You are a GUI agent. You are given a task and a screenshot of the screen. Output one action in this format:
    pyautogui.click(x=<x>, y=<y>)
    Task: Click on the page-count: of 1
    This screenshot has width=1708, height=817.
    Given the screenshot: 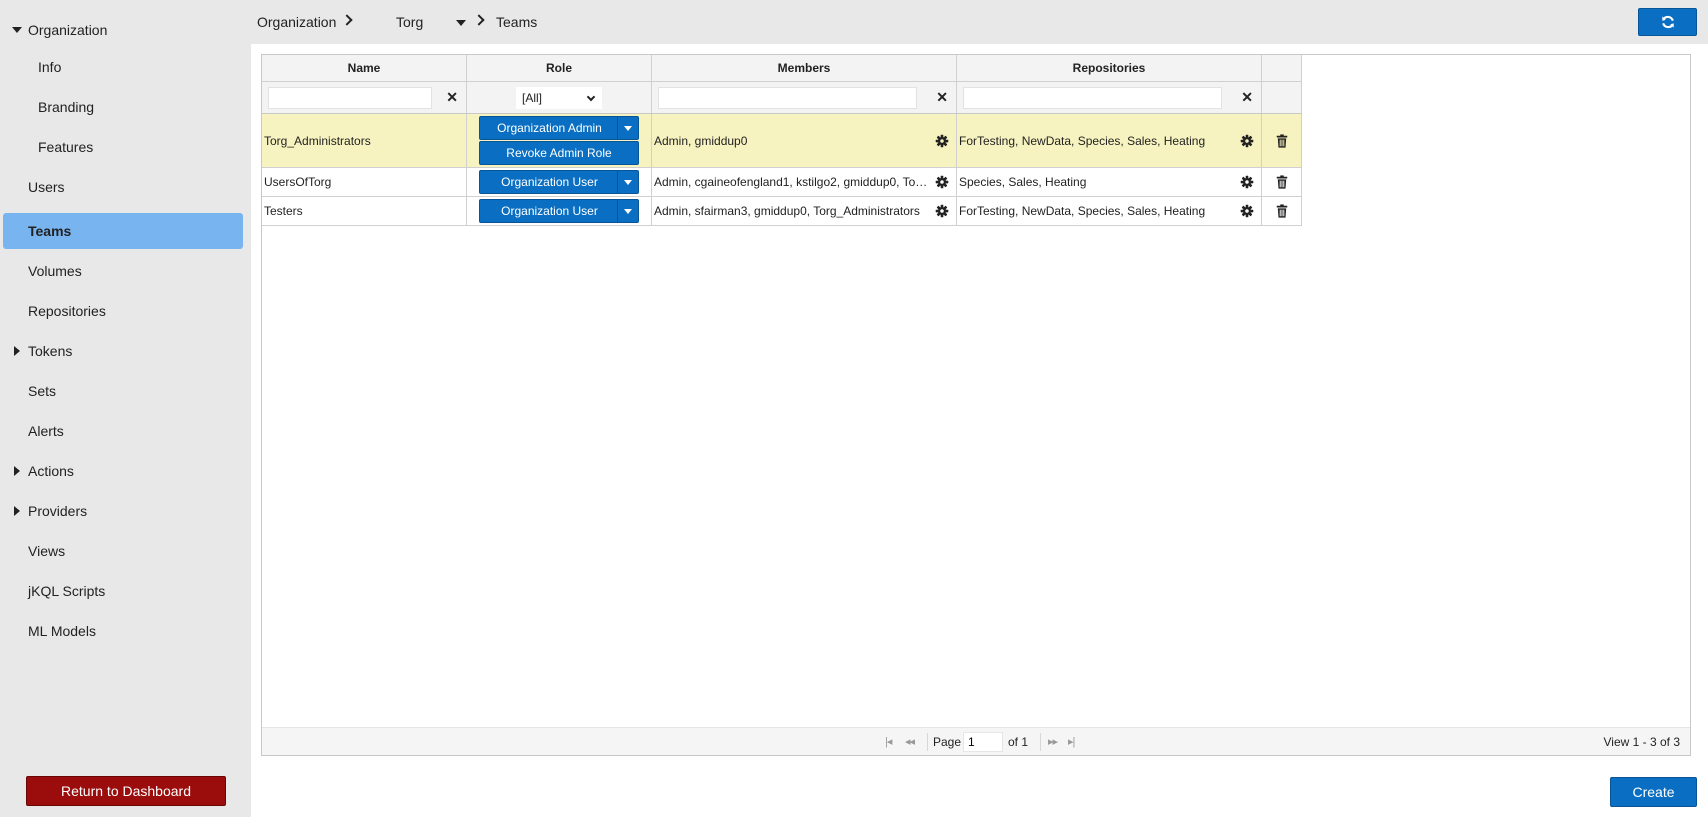 What is the action you would take?
    pyautogui.click(x=1018, y=742)
    